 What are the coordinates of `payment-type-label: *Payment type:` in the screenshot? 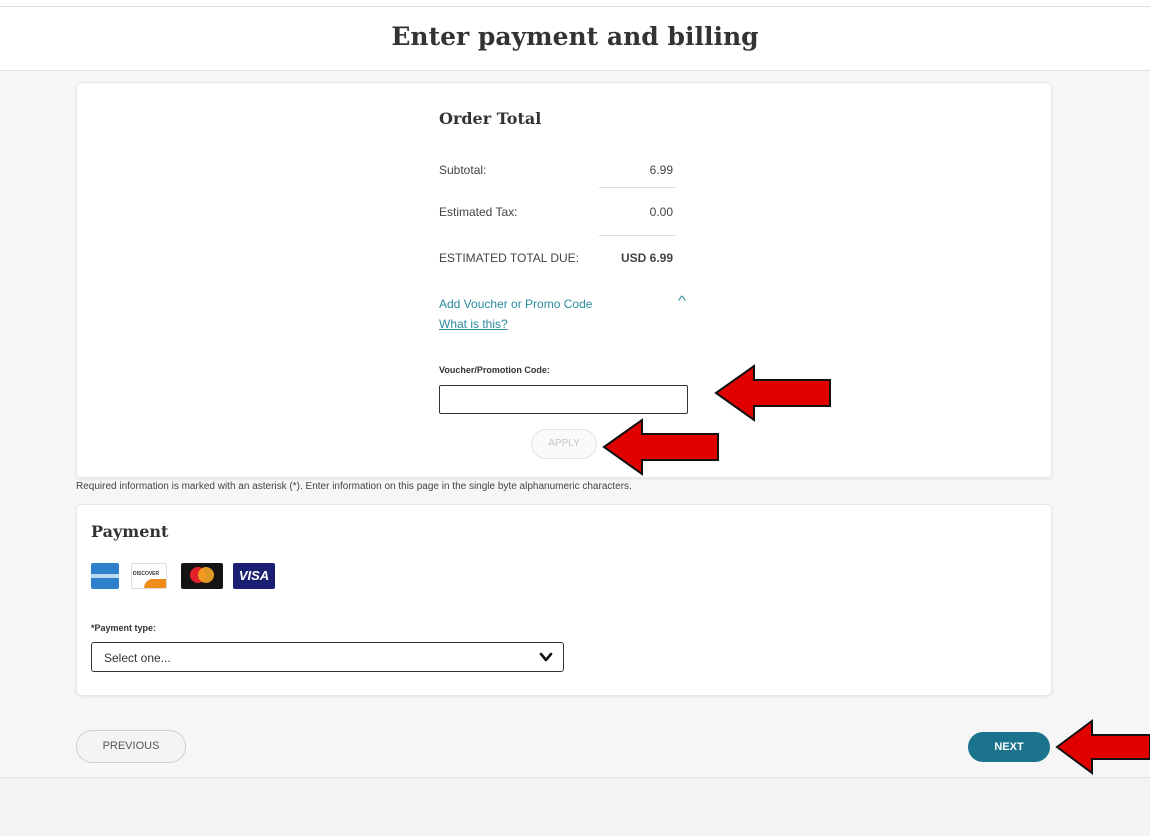 It's located at (124, 628).